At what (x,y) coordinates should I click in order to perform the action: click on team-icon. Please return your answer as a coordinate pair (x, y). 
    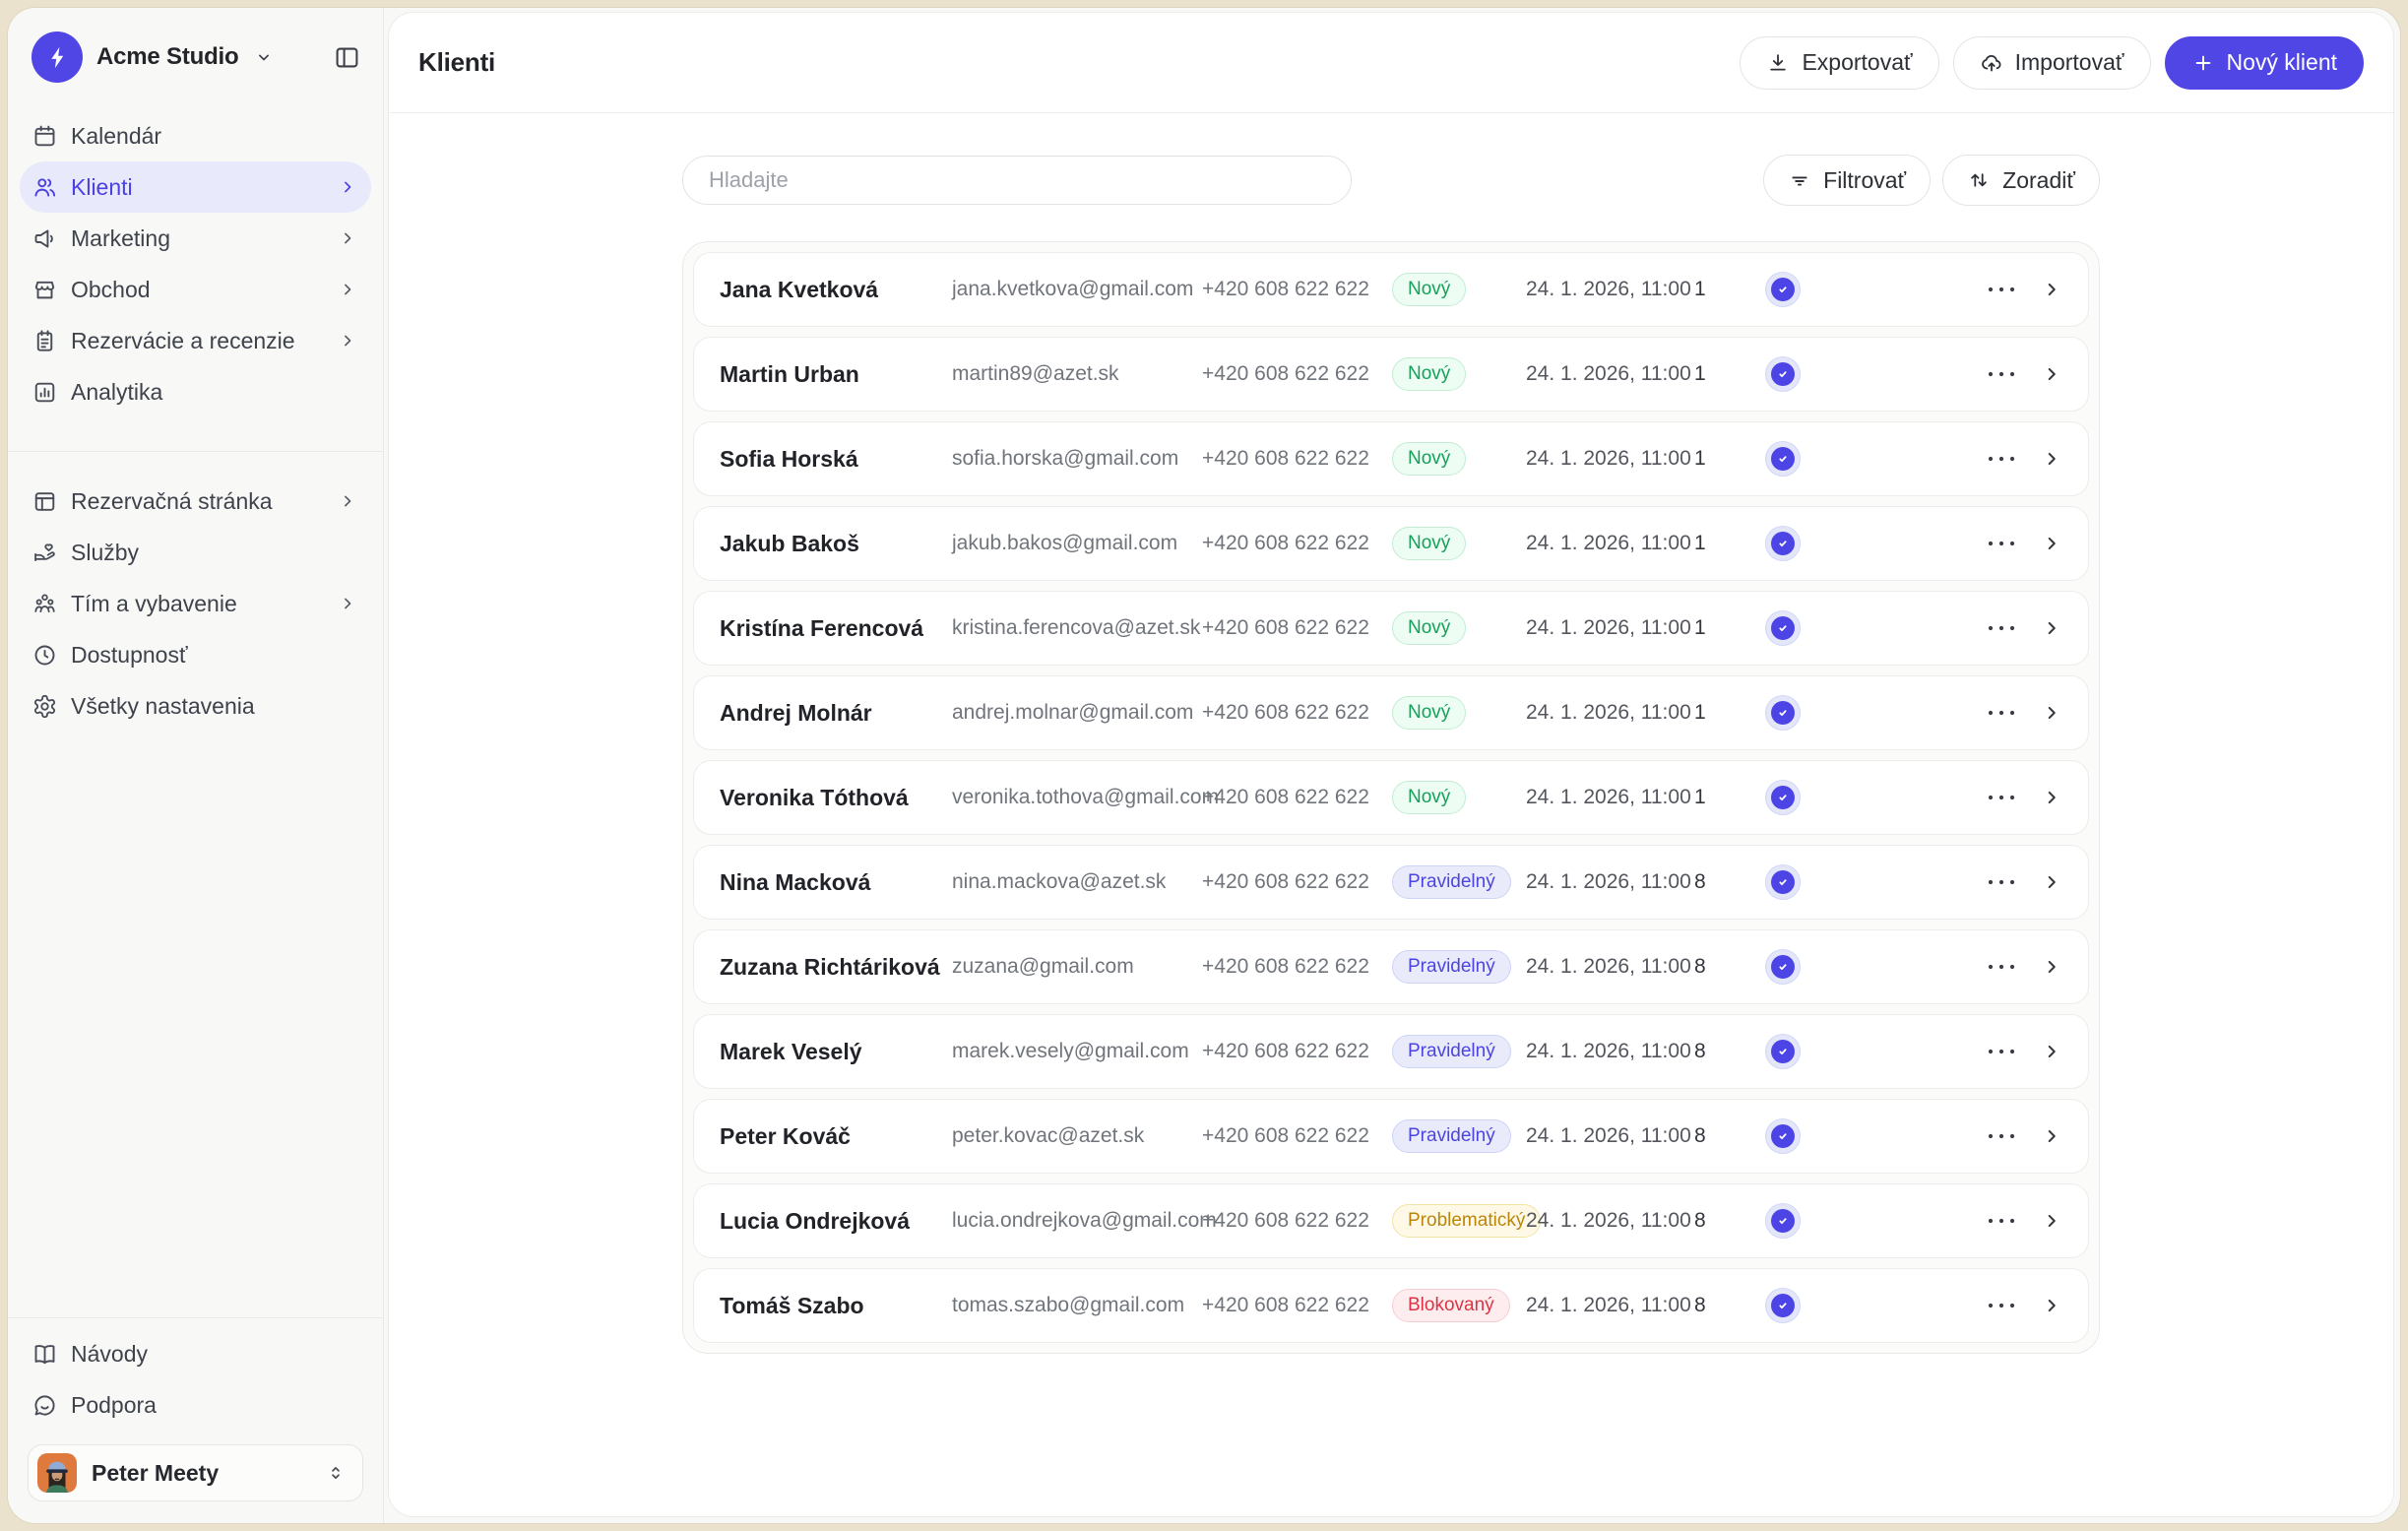
    Looking at the image, I should click on (45, 604).